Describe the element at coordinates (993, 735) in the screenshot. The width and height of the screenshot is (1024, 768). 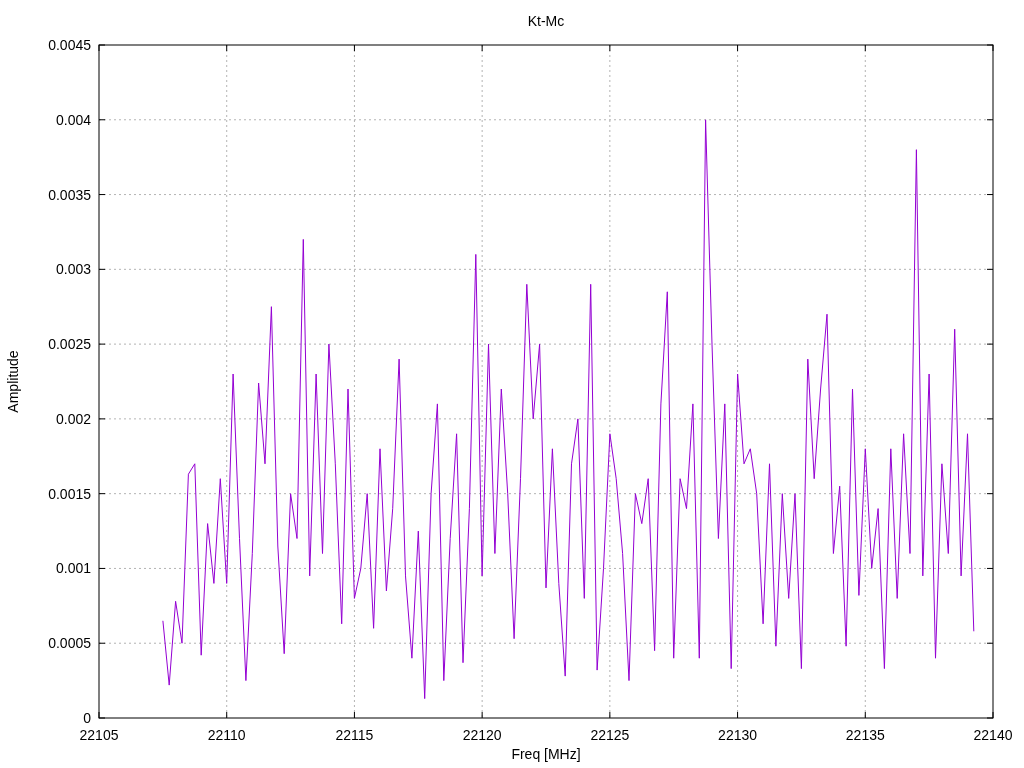
I see `x-tick-label: 22140` at that location.